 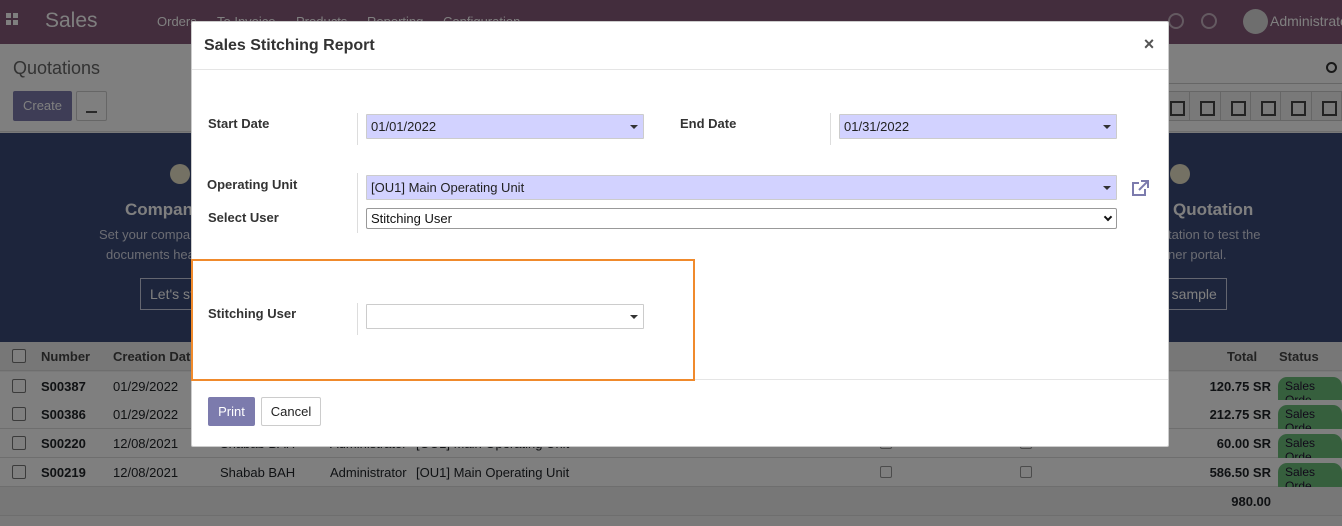 I want to click on external-link-icon, so click(x=1140, y=188).